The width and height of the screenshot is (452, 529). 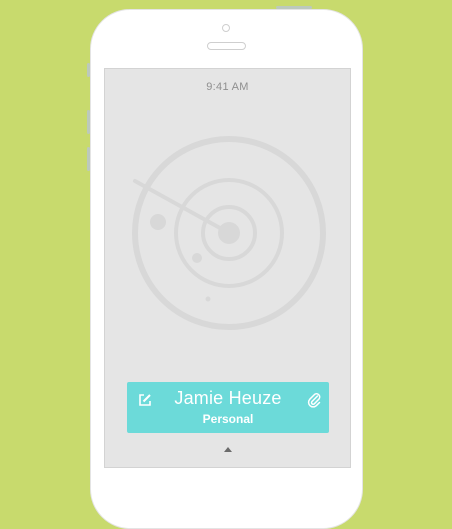 I want to click on front-camera, so click(x=226, y=28).